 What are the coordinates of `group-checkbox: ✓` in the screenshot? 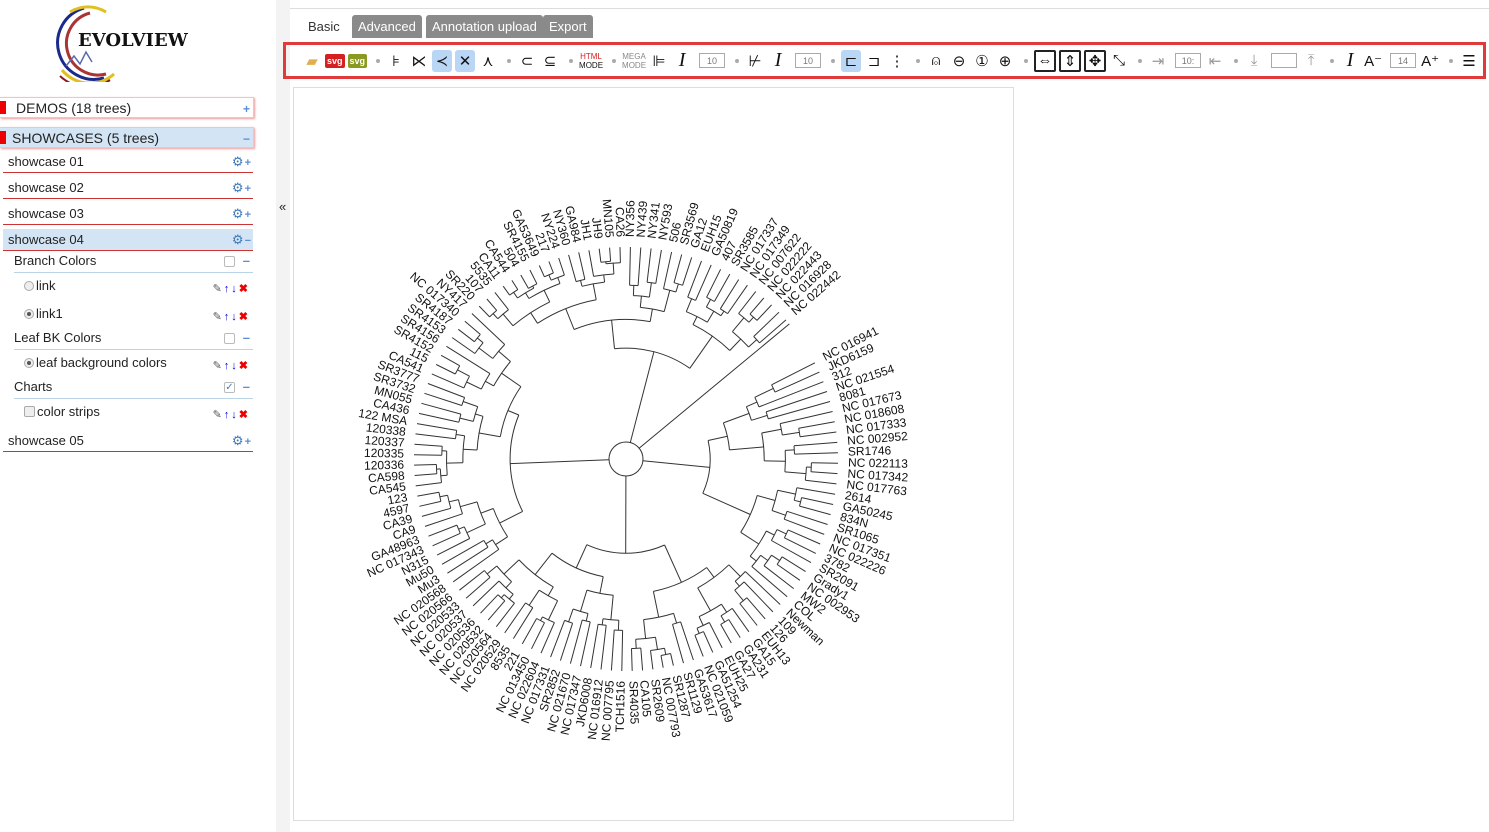 It's located at (229, 387).